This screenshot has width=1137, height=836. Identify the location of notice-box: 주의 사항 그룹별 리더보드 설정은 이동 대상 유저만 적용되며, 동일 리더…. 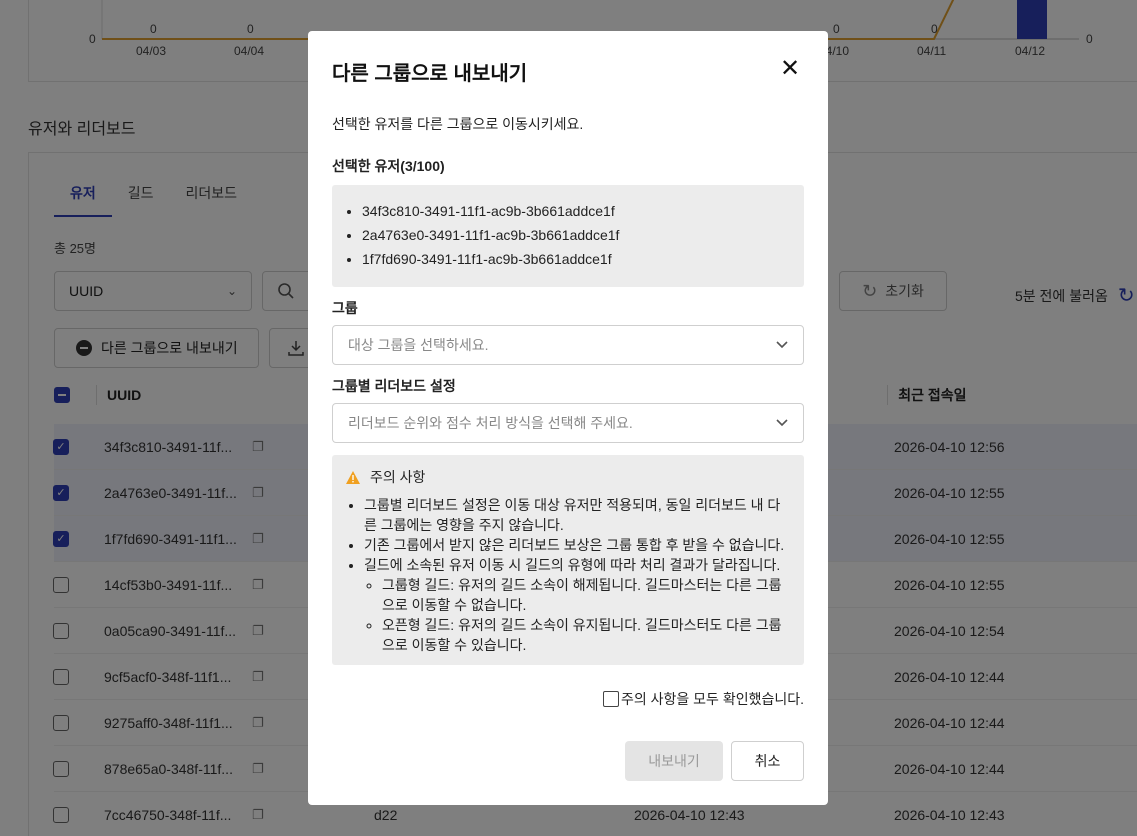
(568, 560).